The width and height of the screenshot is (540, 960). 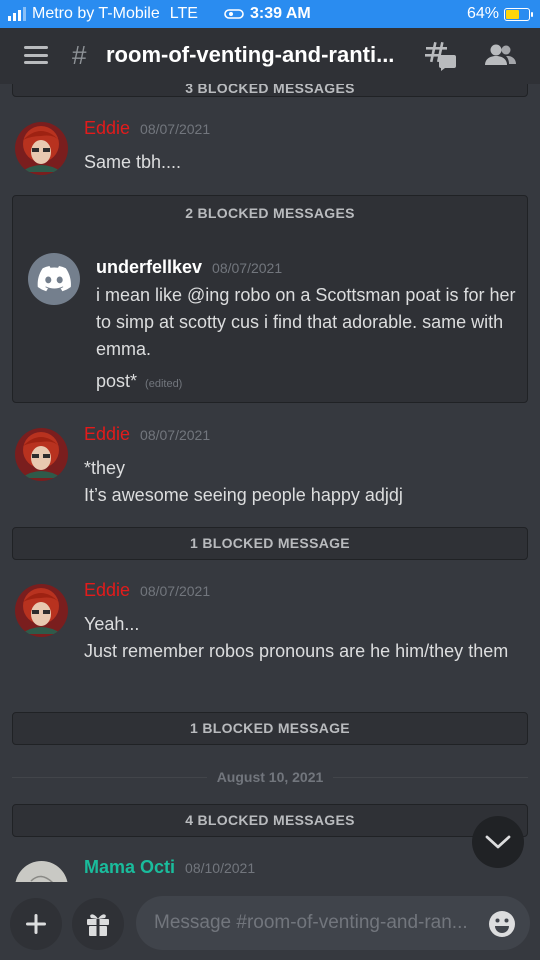 I want to click on date-label: August 10, 2021, so click(x=270, y=777).